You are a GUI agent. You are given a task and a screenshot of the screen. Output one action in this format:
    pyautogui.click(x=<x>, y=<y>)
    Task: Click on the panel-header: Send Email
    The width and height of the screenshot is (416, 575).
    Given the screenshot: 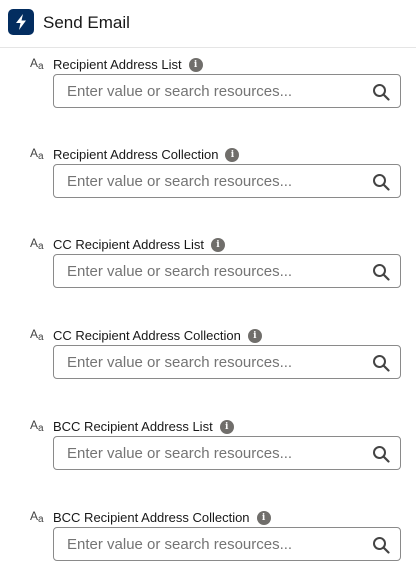 What is the action you would take?
    pyautogui.click(x=208, y=24)
    